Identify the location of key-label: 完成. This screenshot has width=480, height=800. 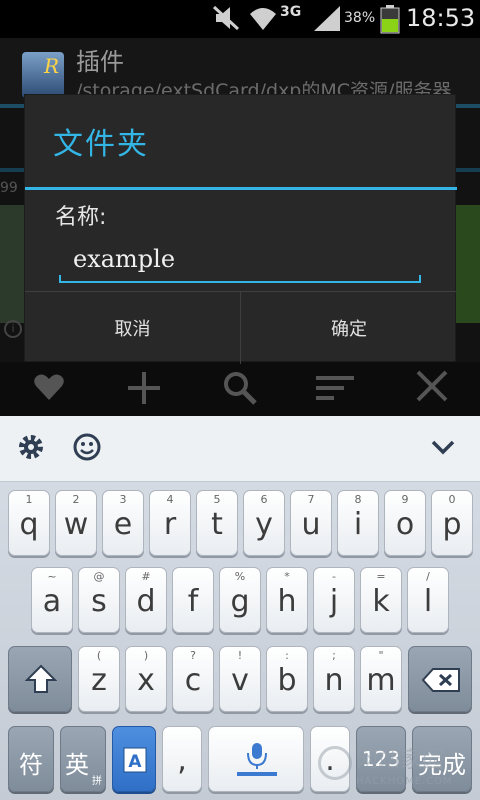
(442, 765).